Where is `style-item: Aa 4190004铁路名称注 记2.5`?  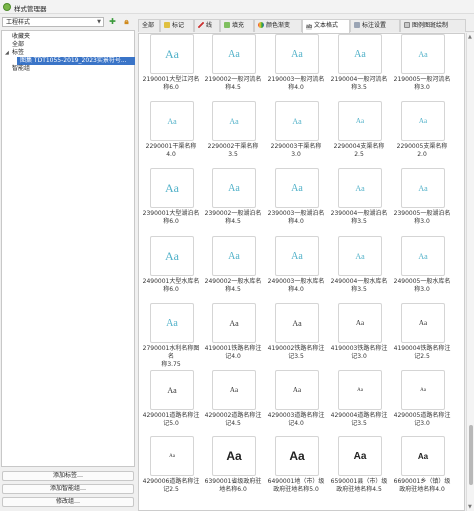
style-item: Aa 4190004铁路名称注 记2.5 is located at coordinates (422, 334).